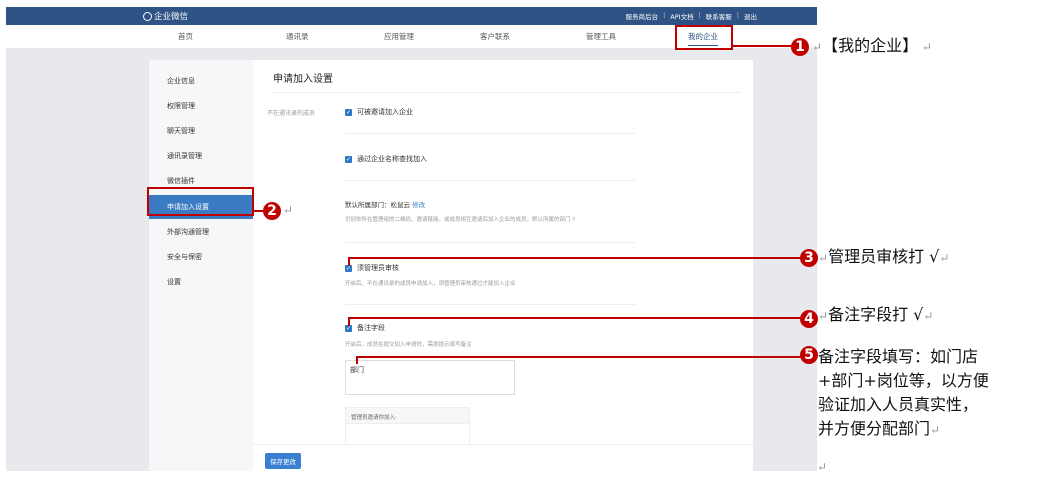  Describe the element at coordinates (283, 461) in the screenshot. I see `save-button: 保存更改` at that location.